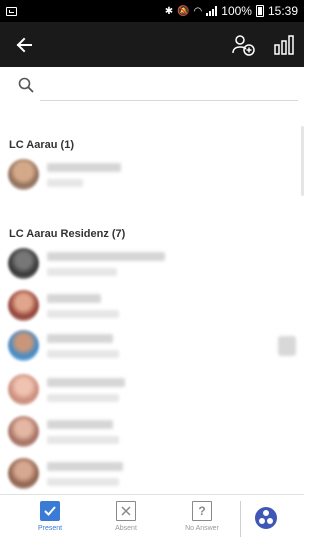 This screenshot has width=320, height=541. Describe the element at coordinates (259, 11) in the screenshot. I see `battery-icon` at that location.